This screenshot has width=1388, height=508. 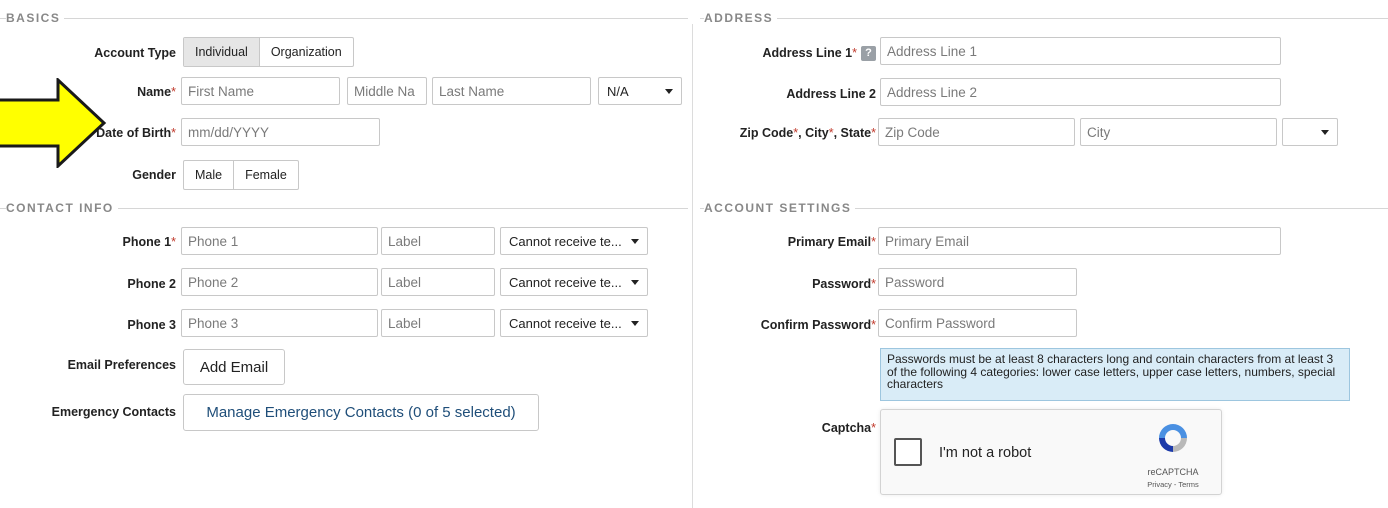 I want to click on phone2-input, so click(x=279, y=282).